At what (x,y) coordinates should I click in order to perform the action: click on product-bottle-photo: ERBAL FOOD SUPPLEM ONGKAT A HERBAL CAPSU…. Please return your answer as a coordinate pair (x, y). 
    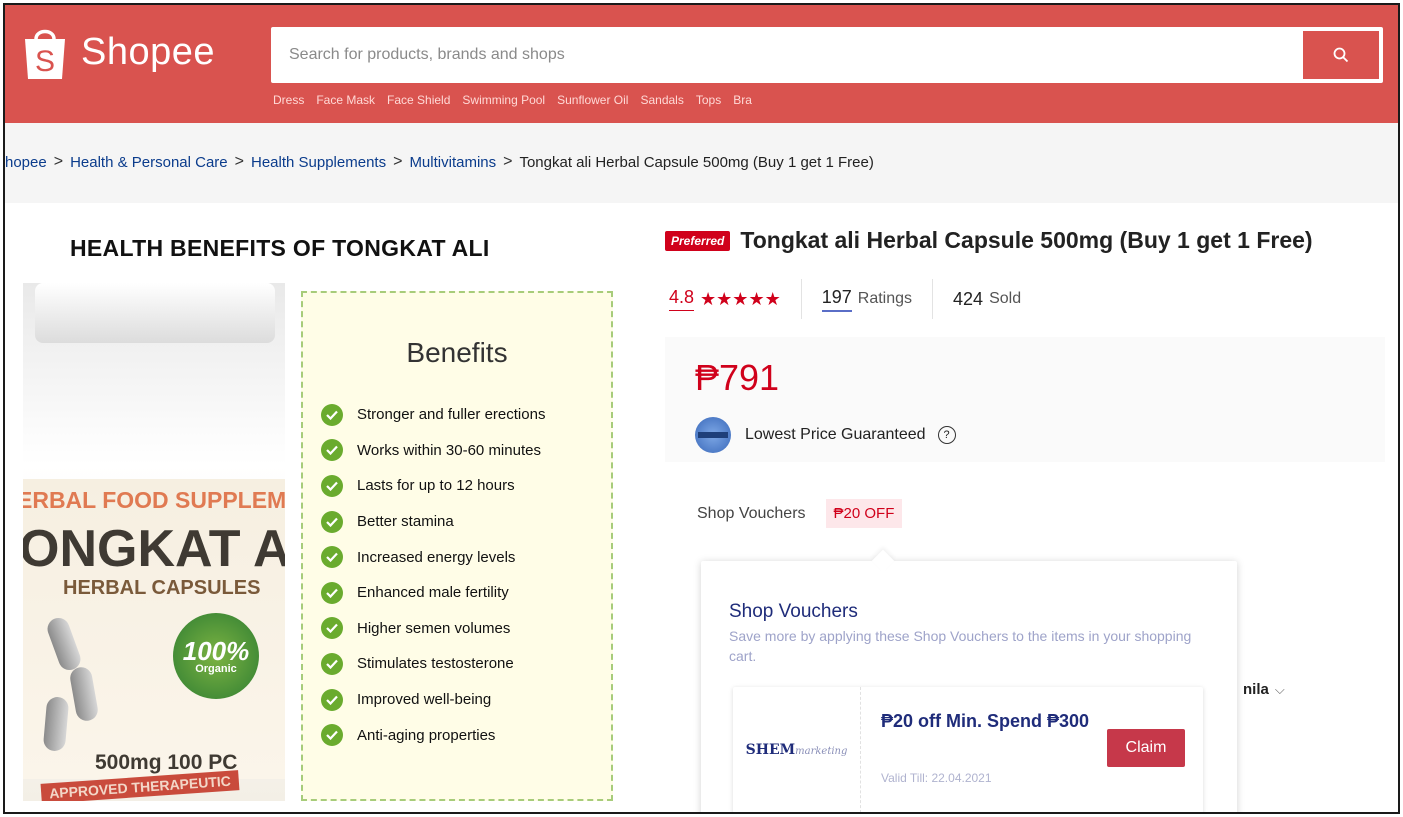
    Looking at the image, I should click on (154, 542).